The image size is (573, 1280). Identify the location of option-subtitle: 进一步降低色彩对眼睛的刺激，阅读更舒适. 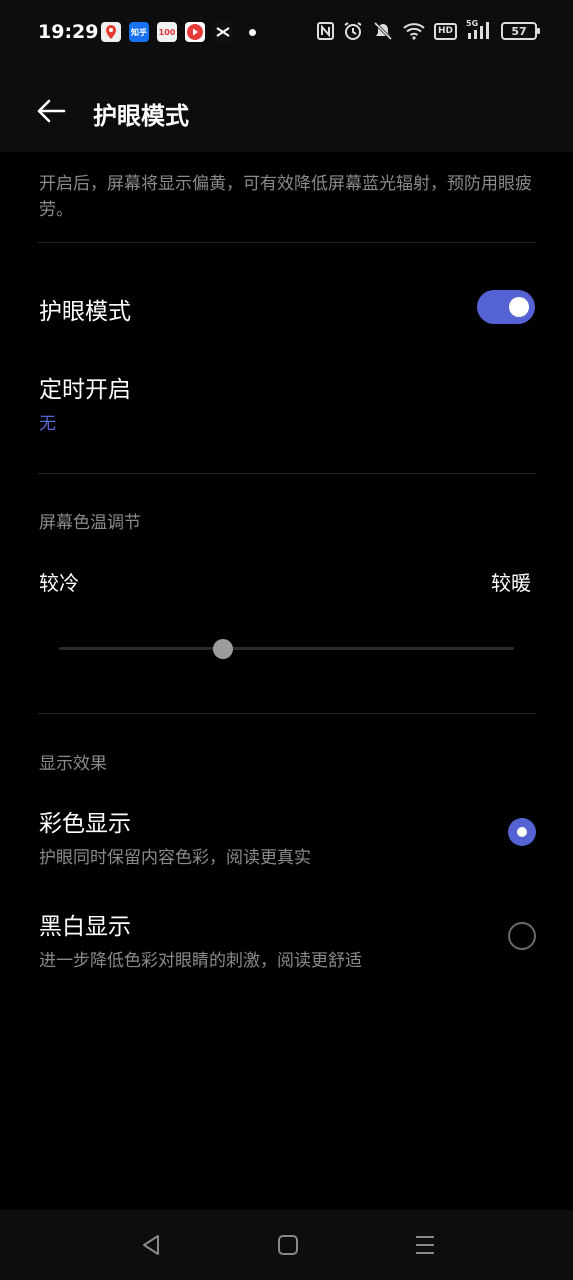
(200, 961).